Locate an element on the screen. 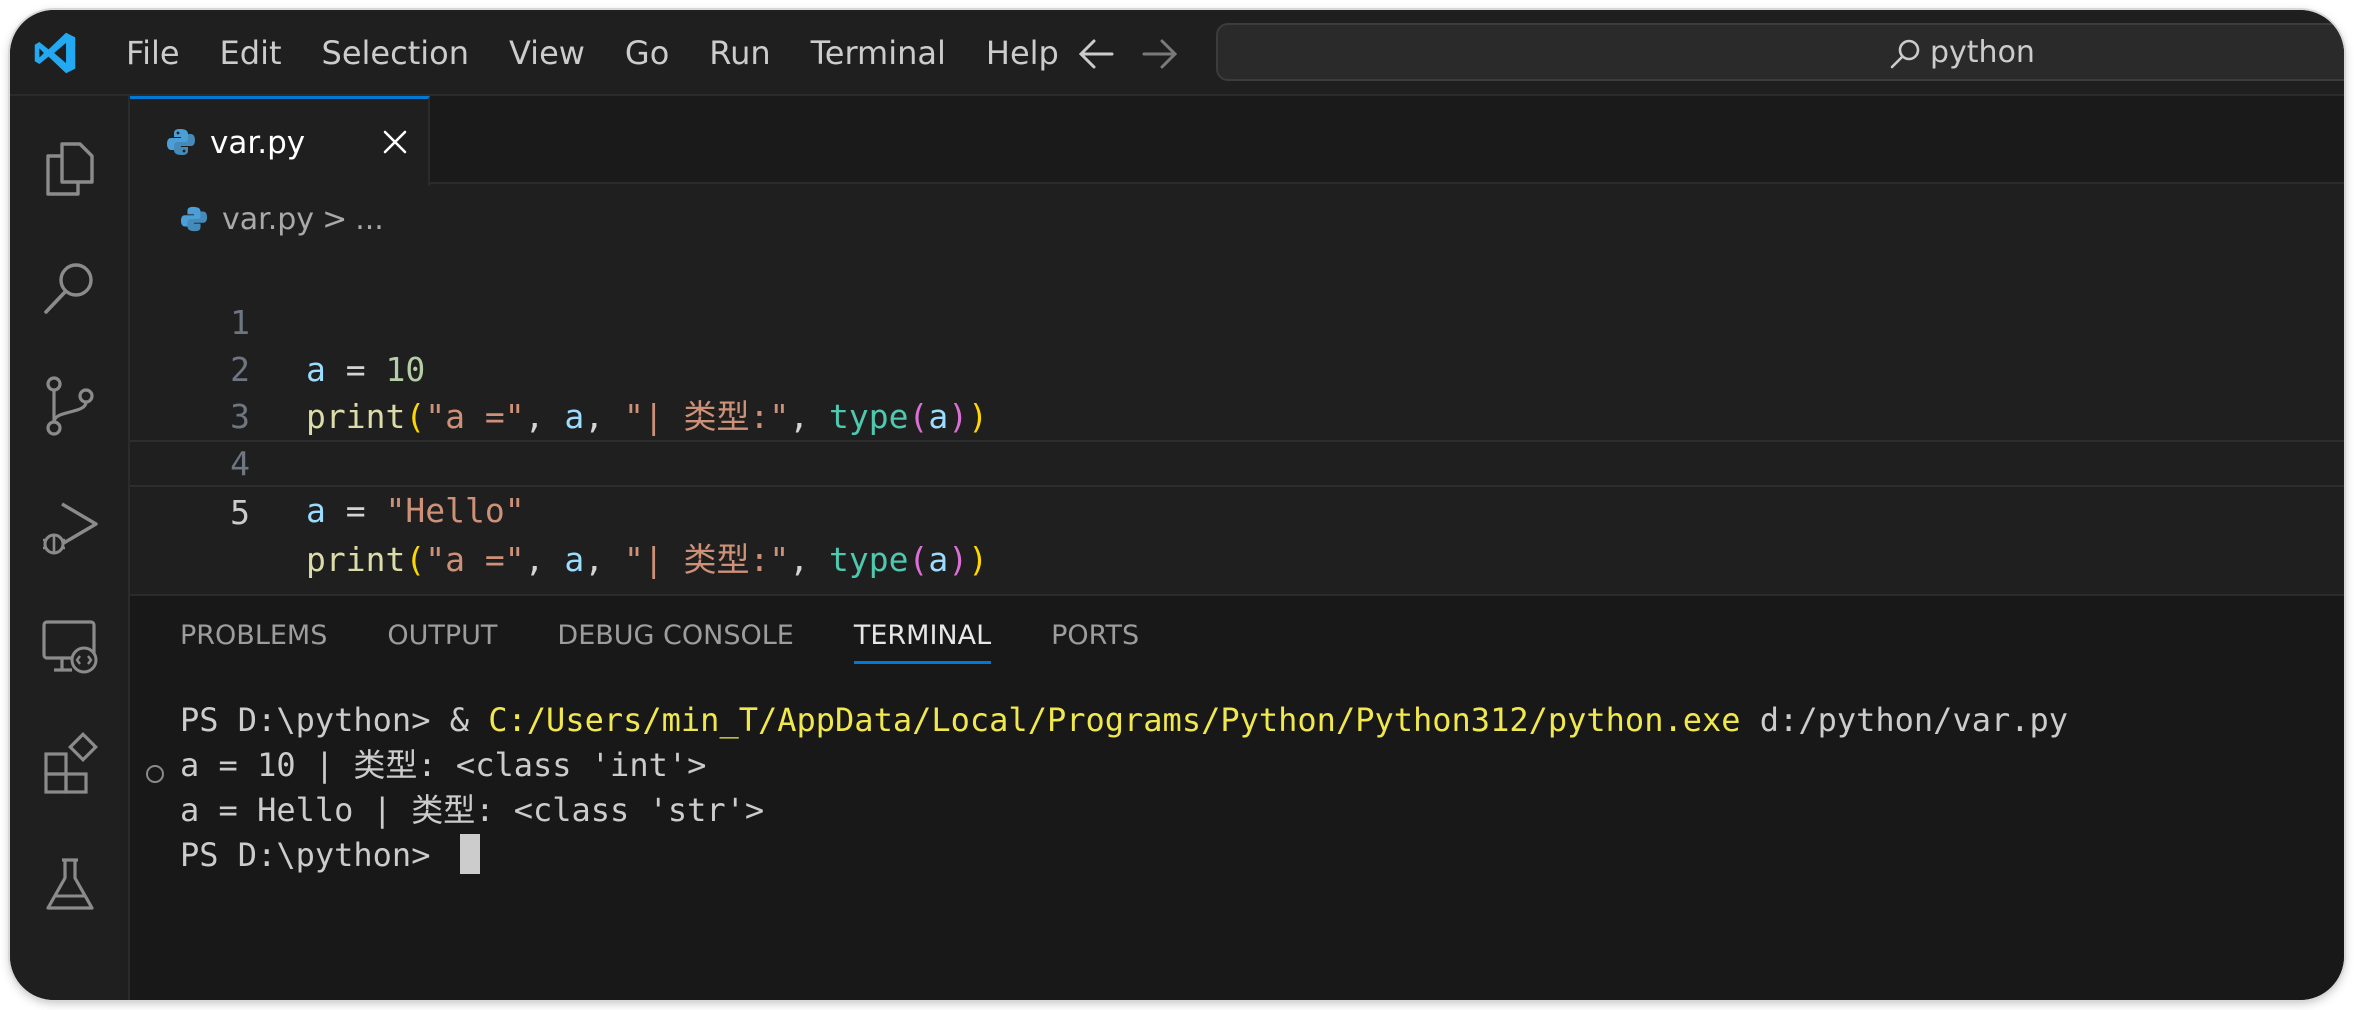 Image resolution: width=2354 pixels, height=1010 pixels. terminal-prompt: PS D:\python> is located at coordinates (315, 855).